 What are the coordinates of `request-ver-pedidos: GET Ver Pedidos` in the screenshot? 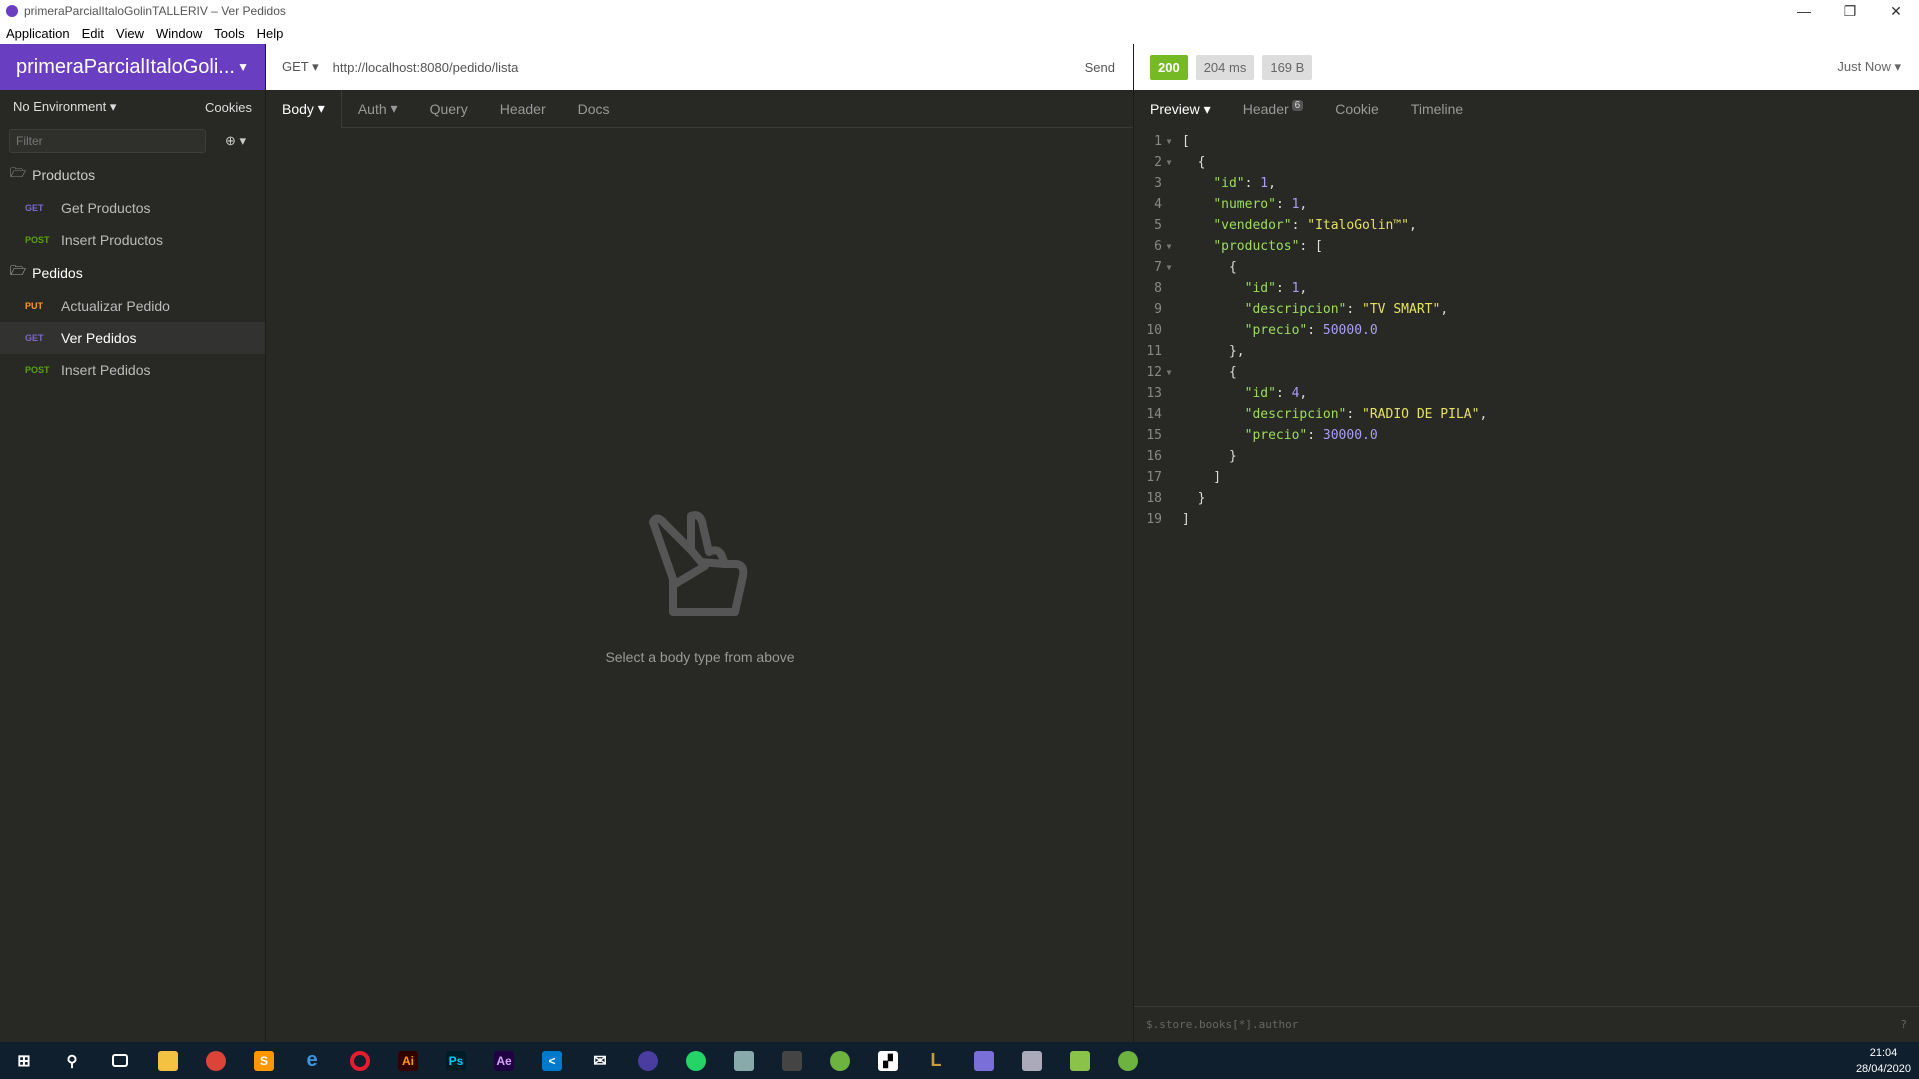 It's located at (132, 338).